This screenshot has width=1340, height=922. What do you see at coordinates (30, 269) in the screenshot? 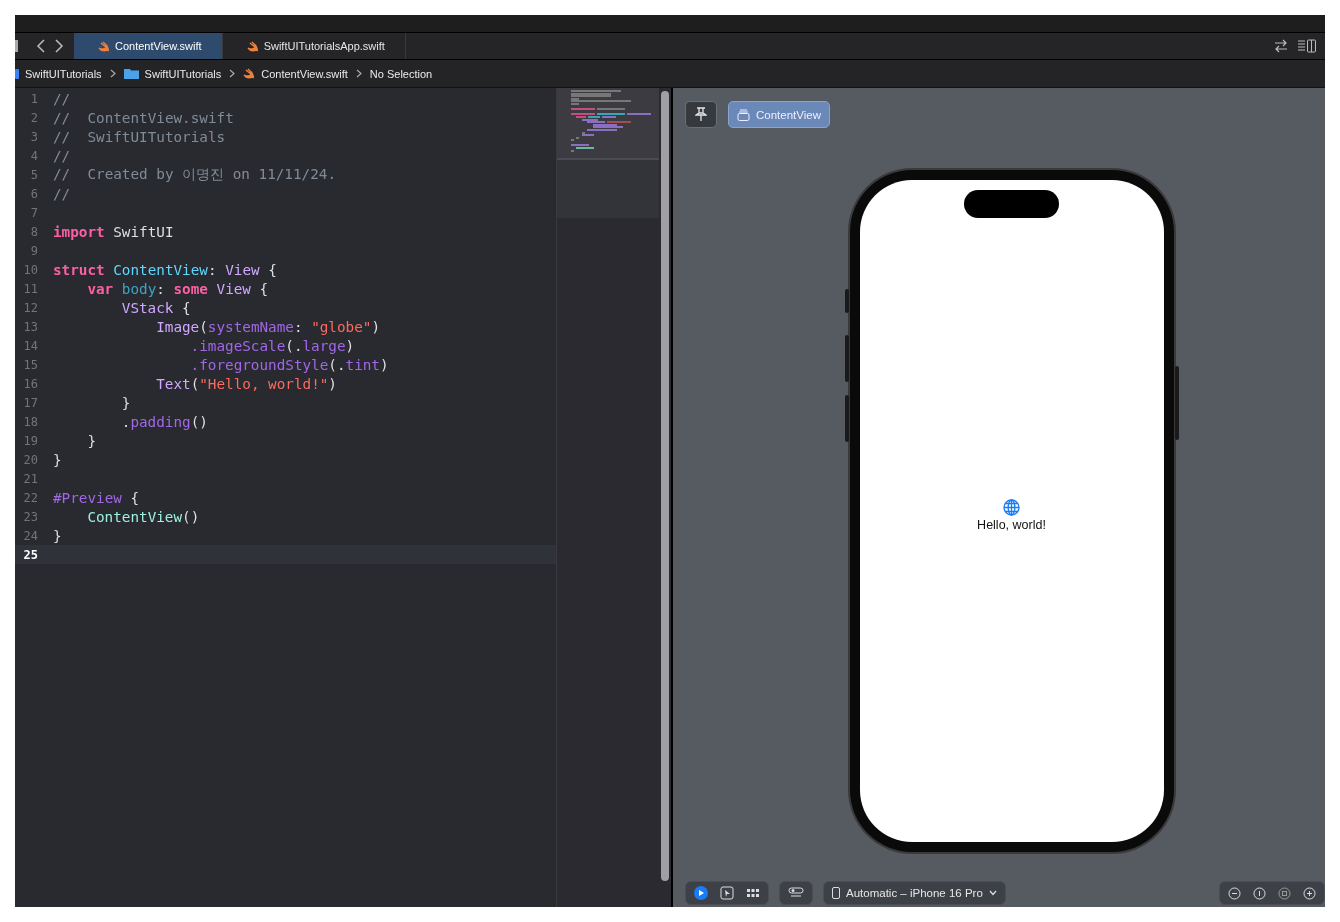
I see `line-number: 10` at bounding box center [30, 269].